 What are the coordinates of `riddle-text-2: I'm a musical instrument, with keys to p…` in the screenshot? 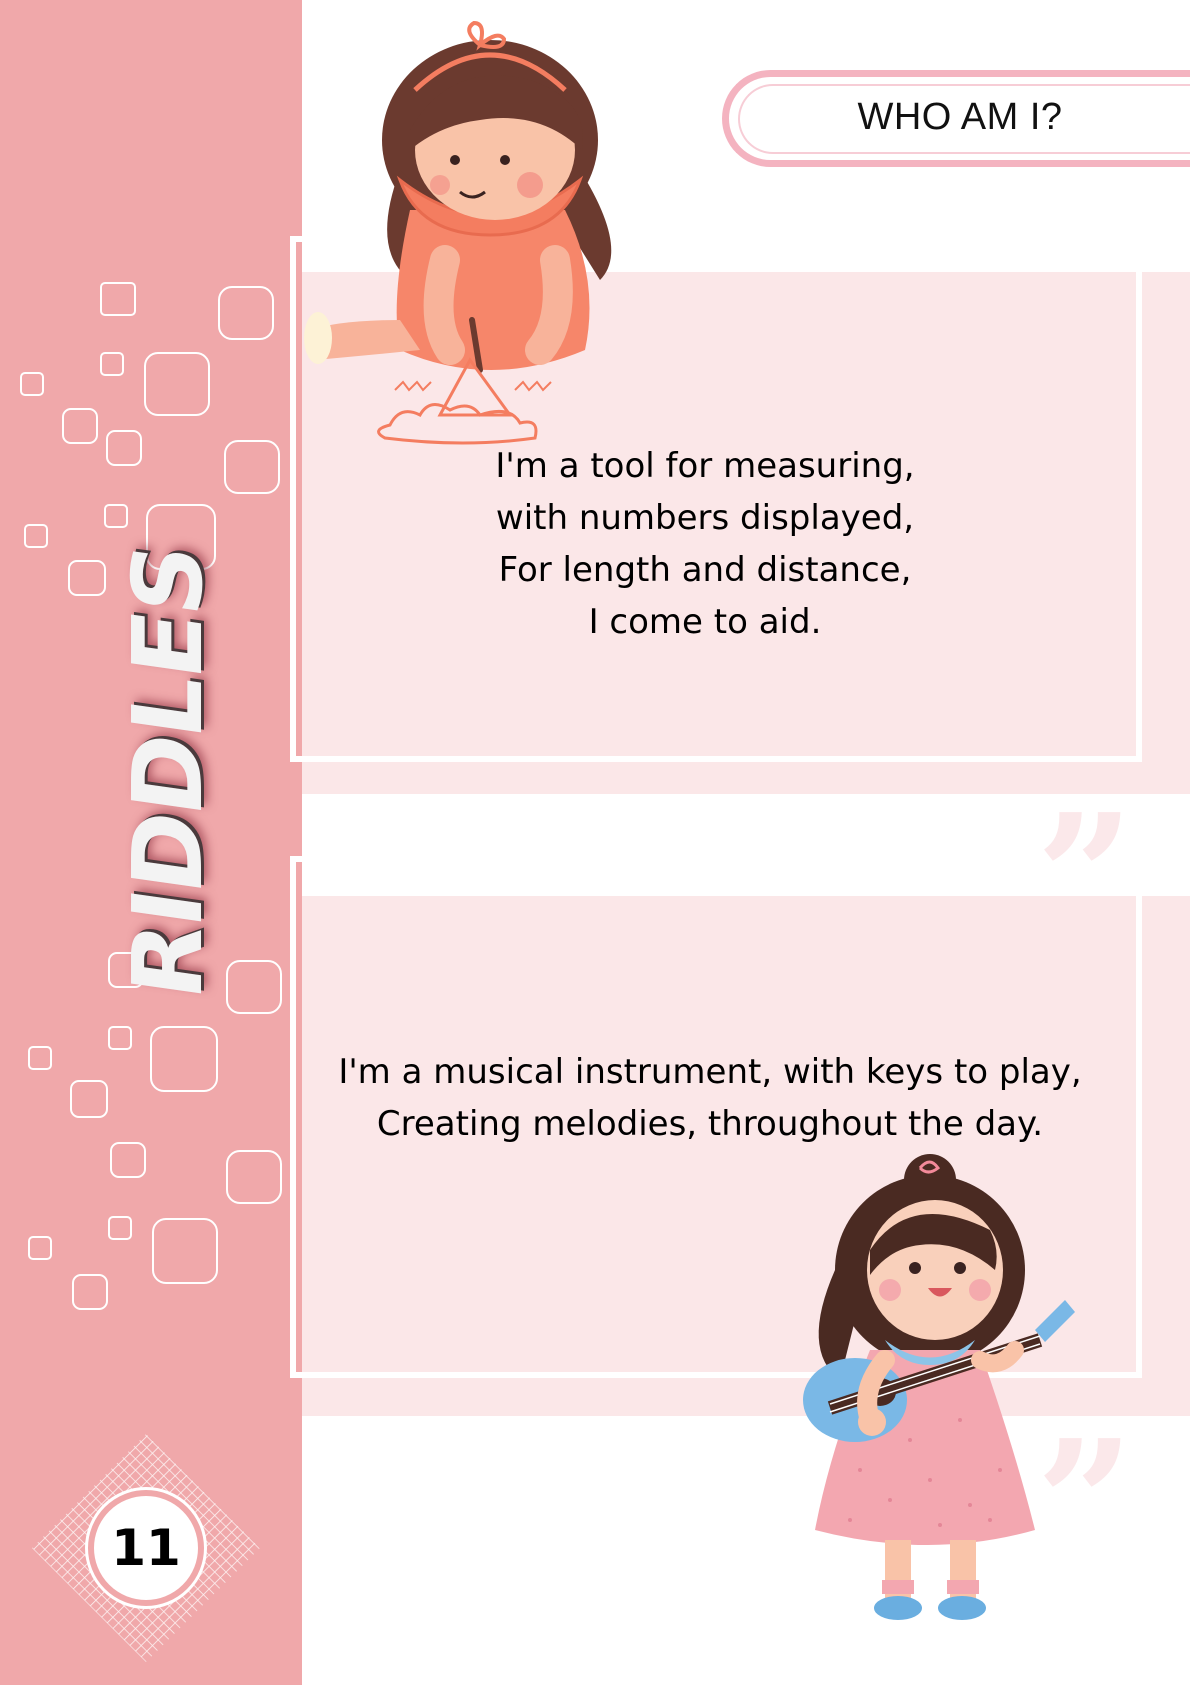 It's located at (710, 1098).